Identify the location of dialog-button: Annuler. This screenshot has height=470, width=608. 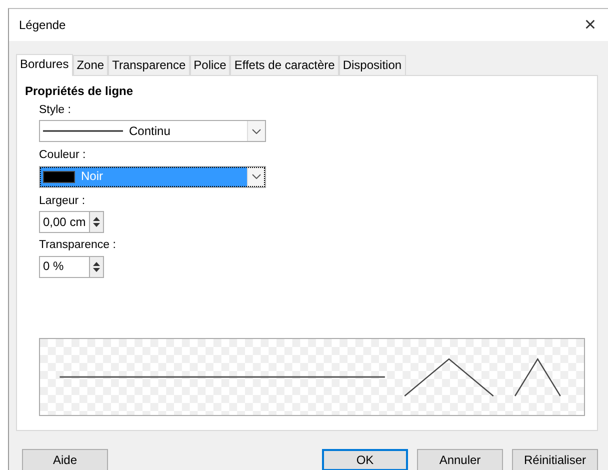
(460, 459).